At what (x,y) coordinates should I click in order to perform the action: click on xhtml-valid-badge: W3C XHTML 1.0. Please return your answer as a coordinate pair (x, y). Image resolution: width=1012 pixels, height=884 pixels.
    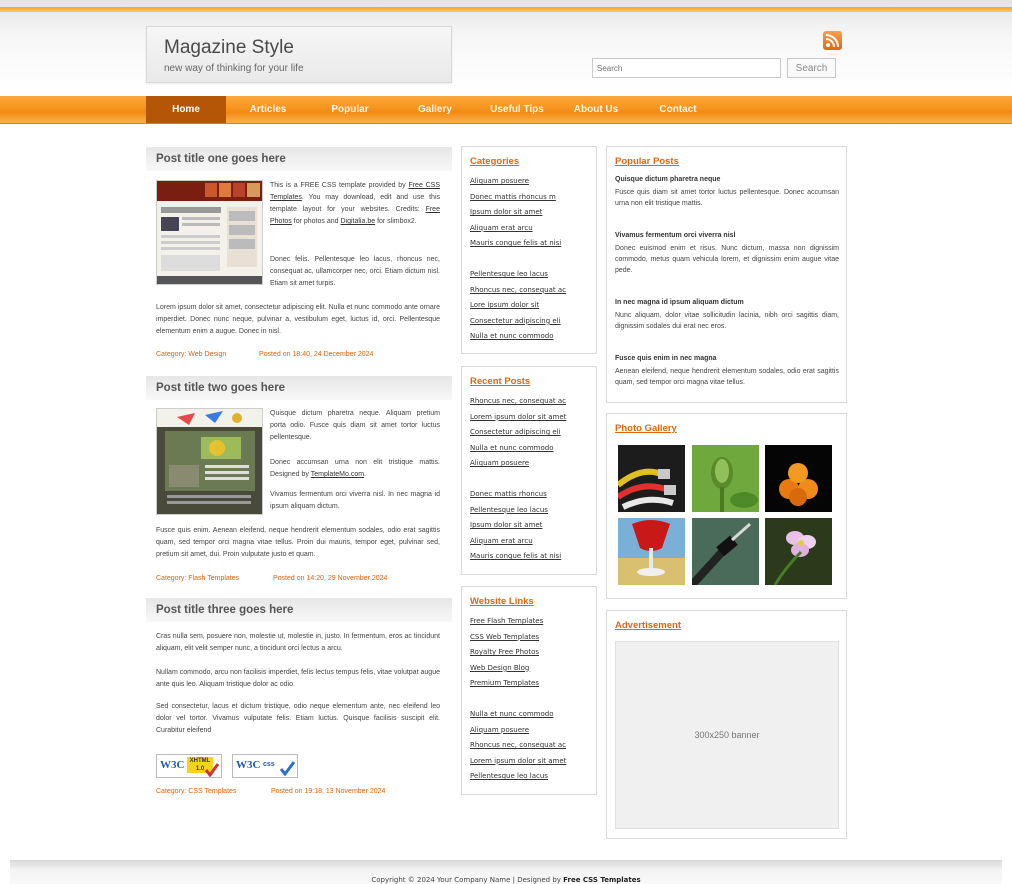
    Looking at the image, I should click on (189, 766).